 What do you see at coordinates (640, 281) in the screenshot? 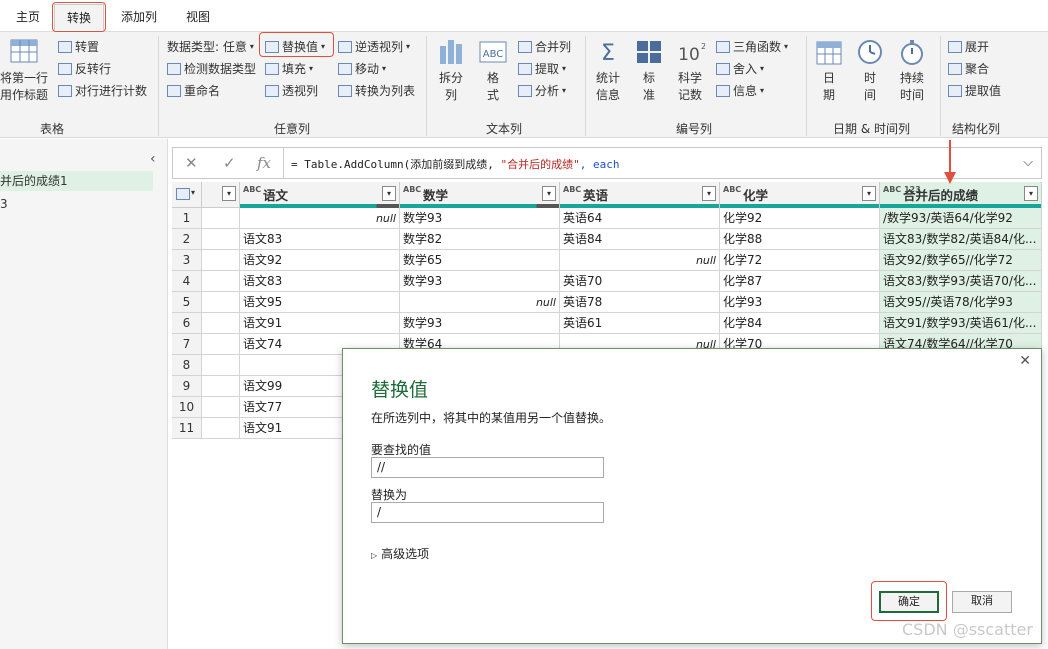
I see `table-cell: 英语70` at bounding box center [640, 281].